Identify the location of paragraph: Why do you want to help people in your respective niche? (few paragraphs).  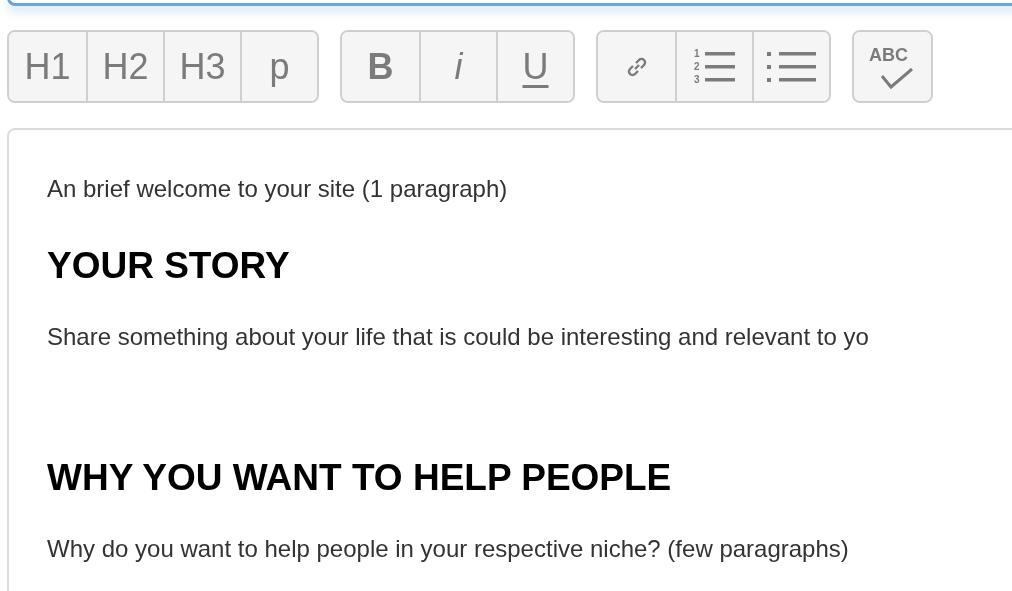
(448, 549).